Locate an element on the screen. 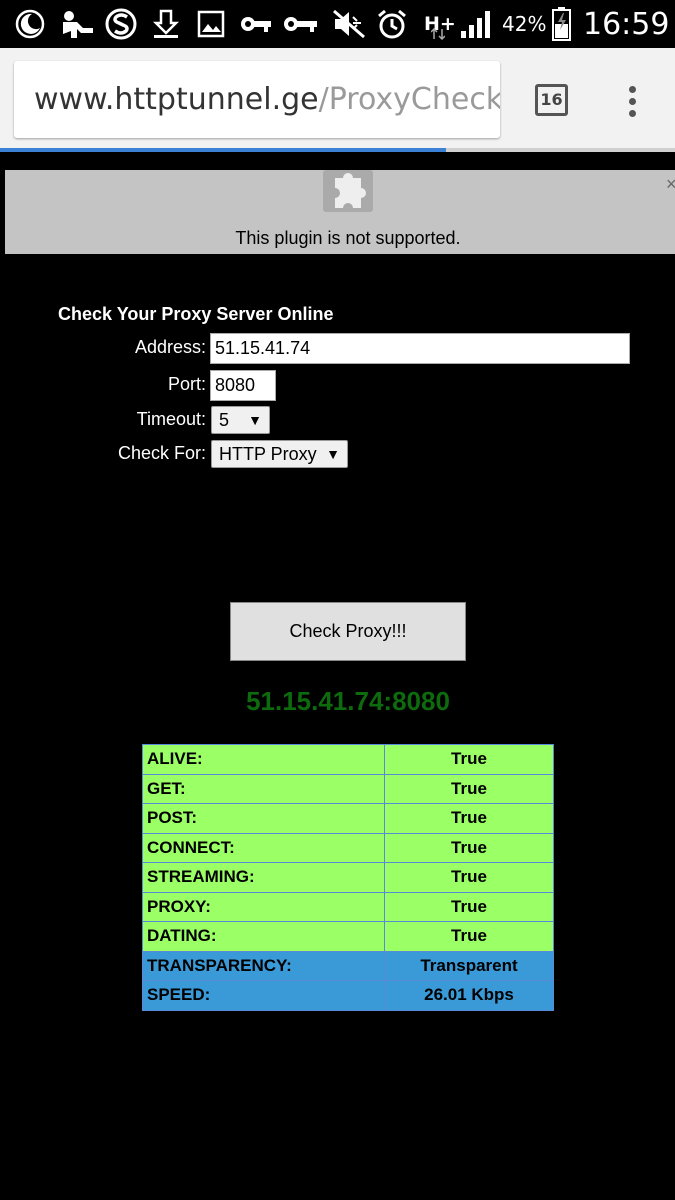 The image size is (675, 1200). result-title: 51.15.41.74:8080 is located at coordinates (348, 701).